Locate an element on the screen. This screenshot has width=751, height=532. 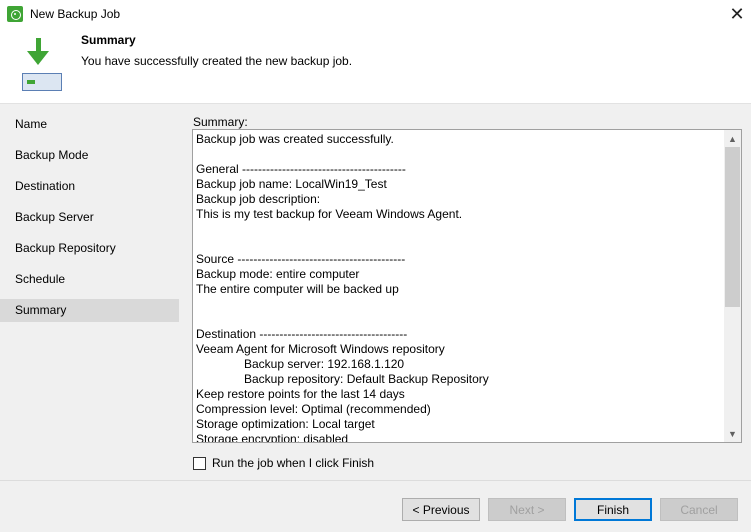
run-job-label: Run the job when I click Finish is located at coordinates (293, 463).